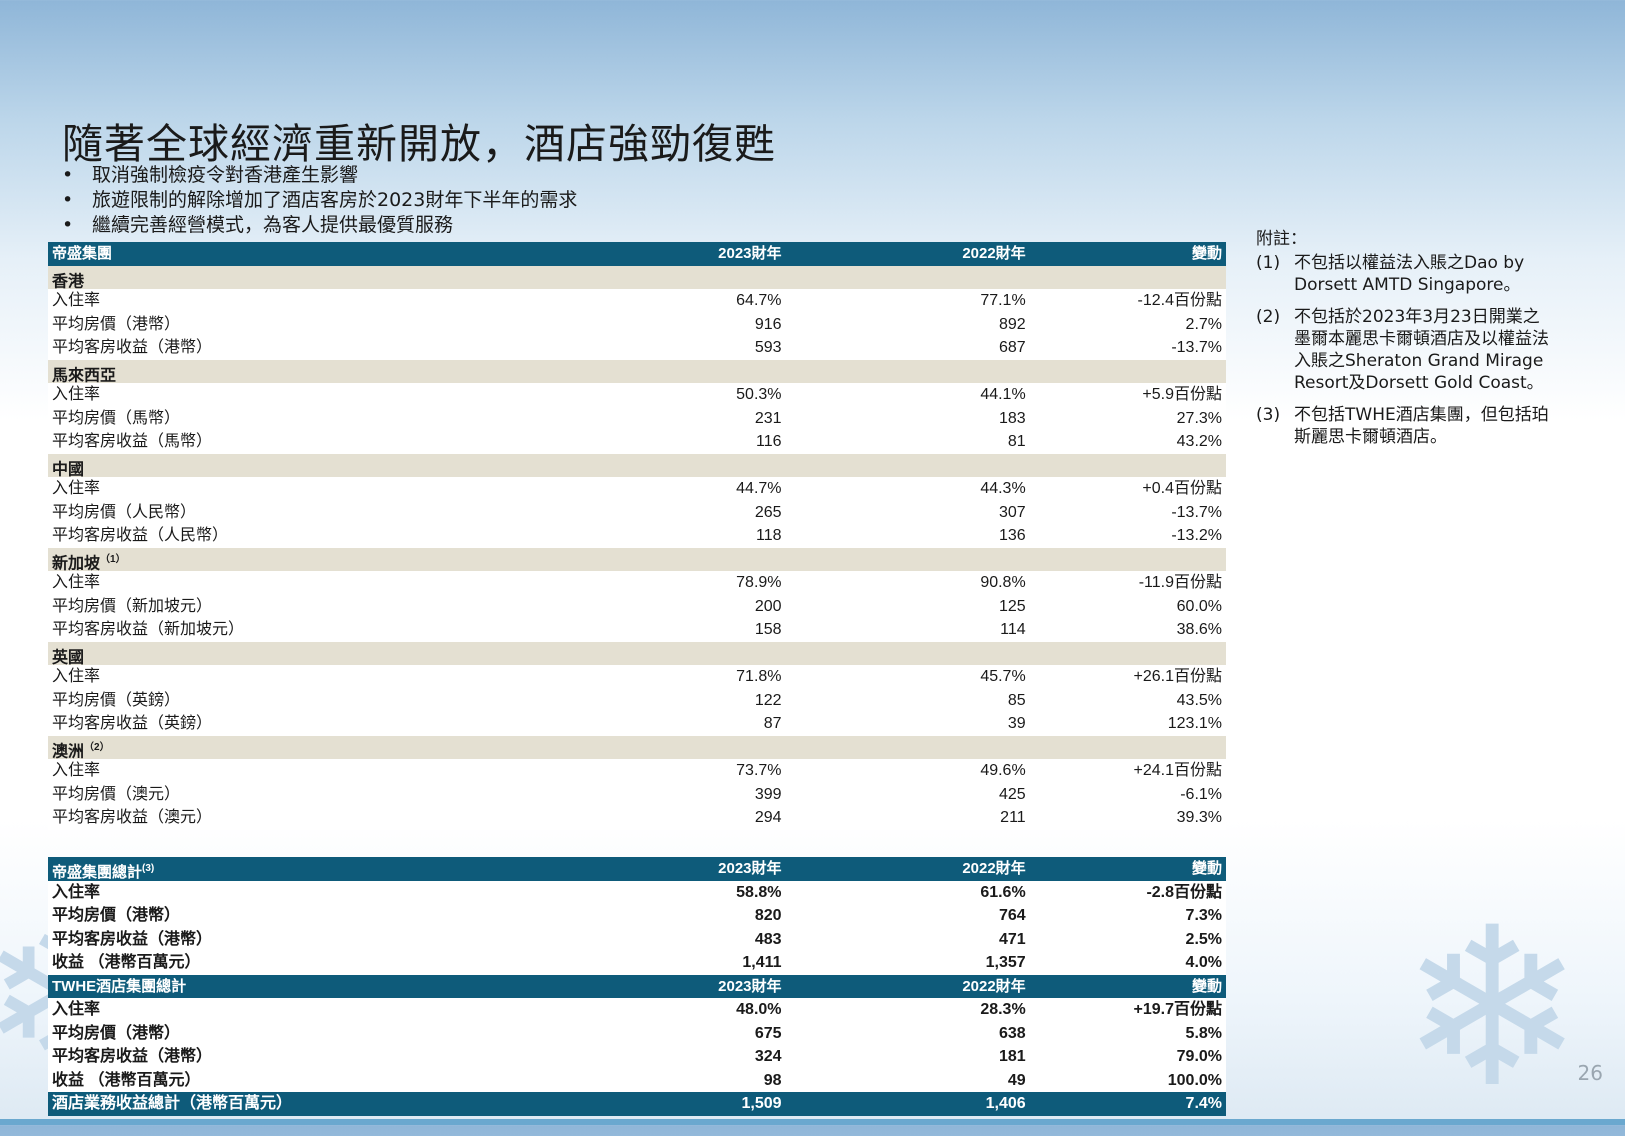  What do you see at coordinates (812, 1122) in the screenshot?
I see `bottom-bar` at bounding box center [812, 1122].